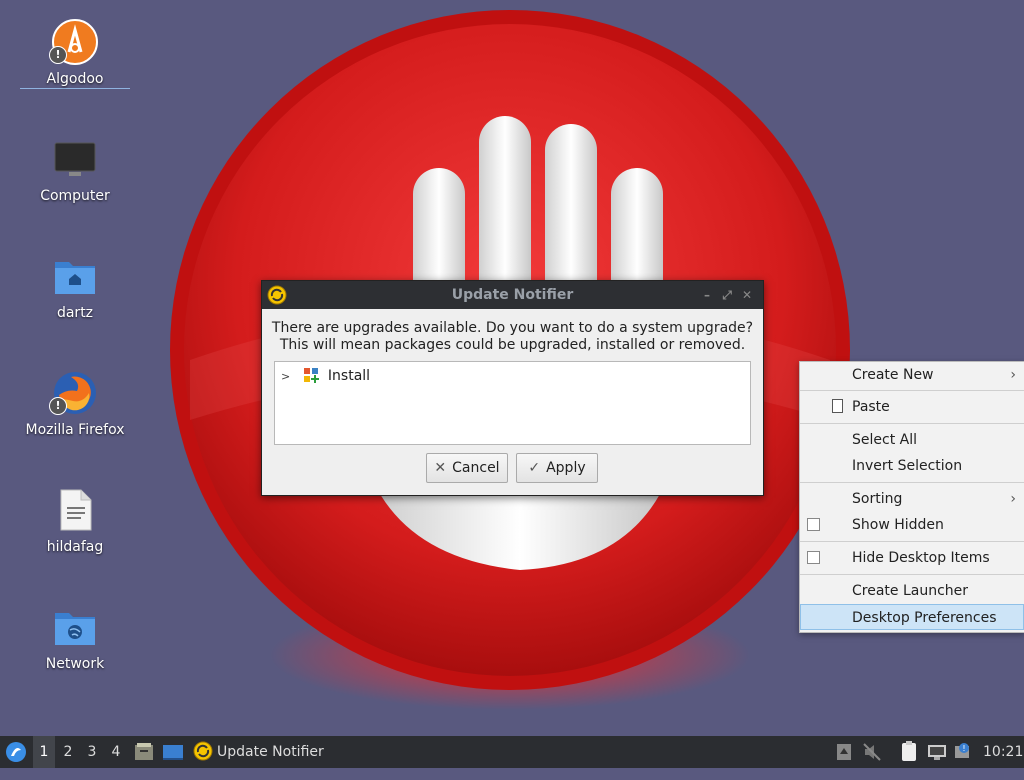 The height and width of the screenshot is (780, 1024). I want to click on menu-item-label: Show Hidden, so click(898, 525).